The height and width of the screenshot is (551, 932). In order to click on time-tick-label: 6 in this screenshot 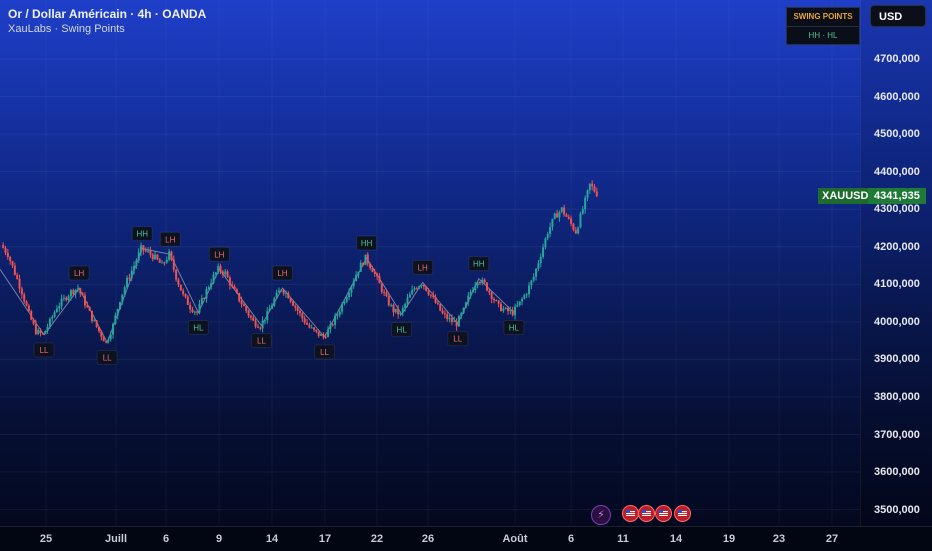, I will do `click(166, 539)`.